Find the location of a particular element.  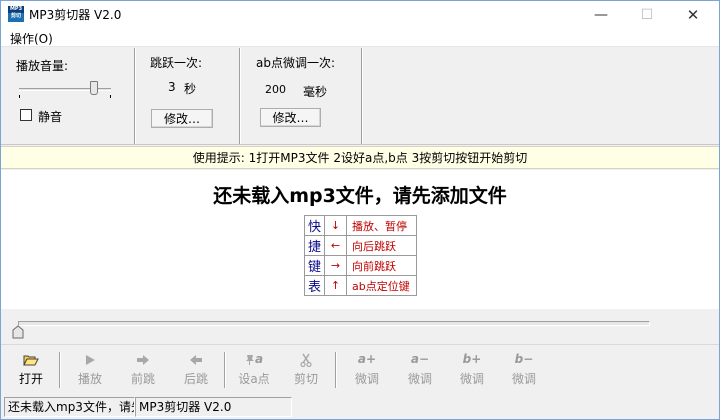

minimize-icon: — is located at coordinates (601, 14).